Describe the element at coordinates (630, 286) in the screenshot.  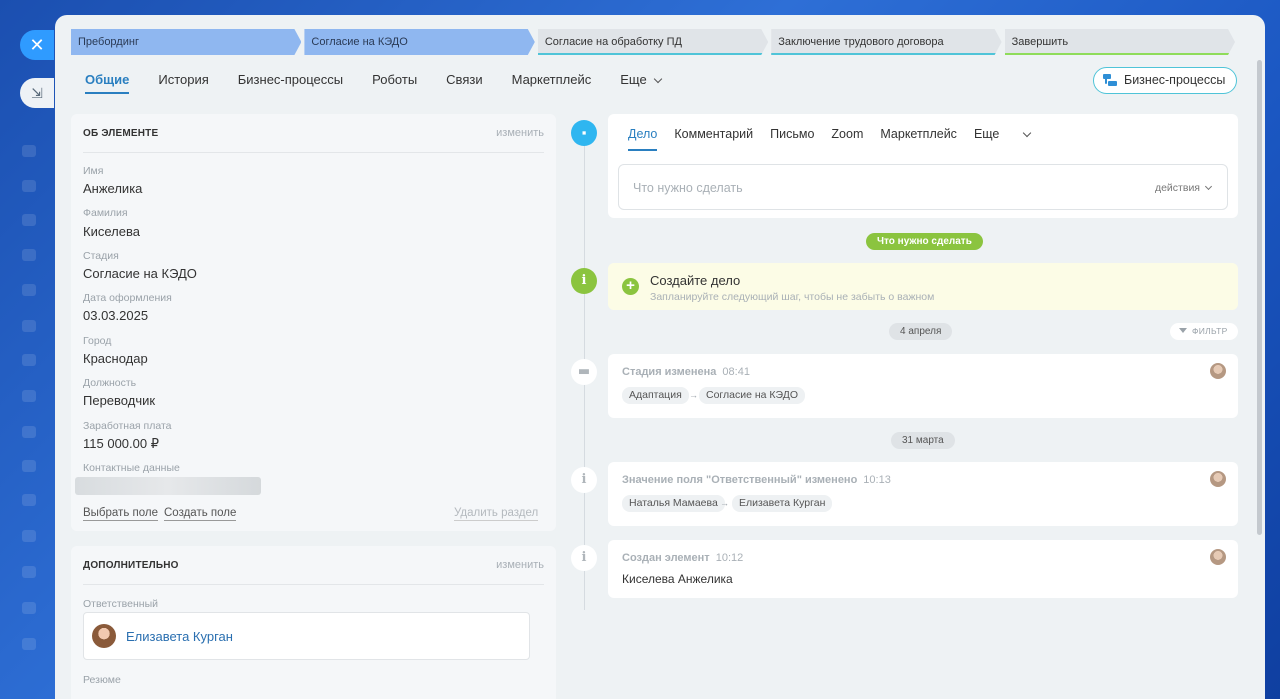
I see `plus-icon: +` at that location.